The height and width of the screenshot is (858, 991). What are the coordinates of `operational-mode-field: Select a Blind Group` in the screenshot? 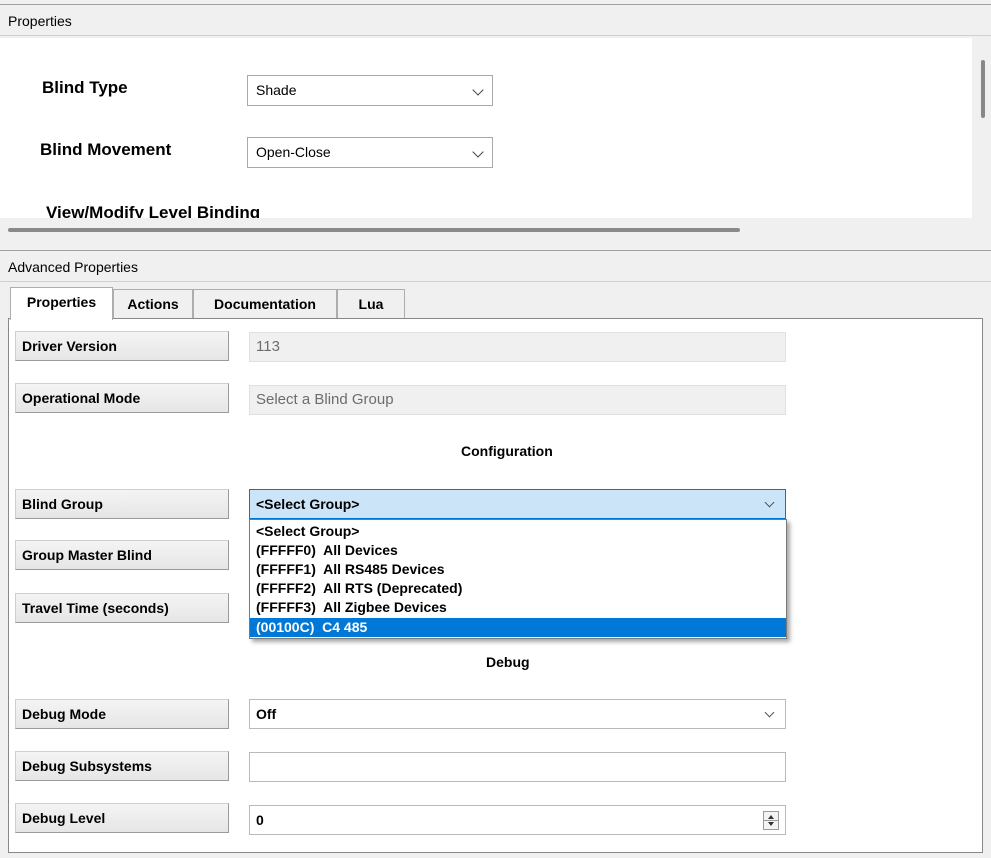 It's located at (517, 400).